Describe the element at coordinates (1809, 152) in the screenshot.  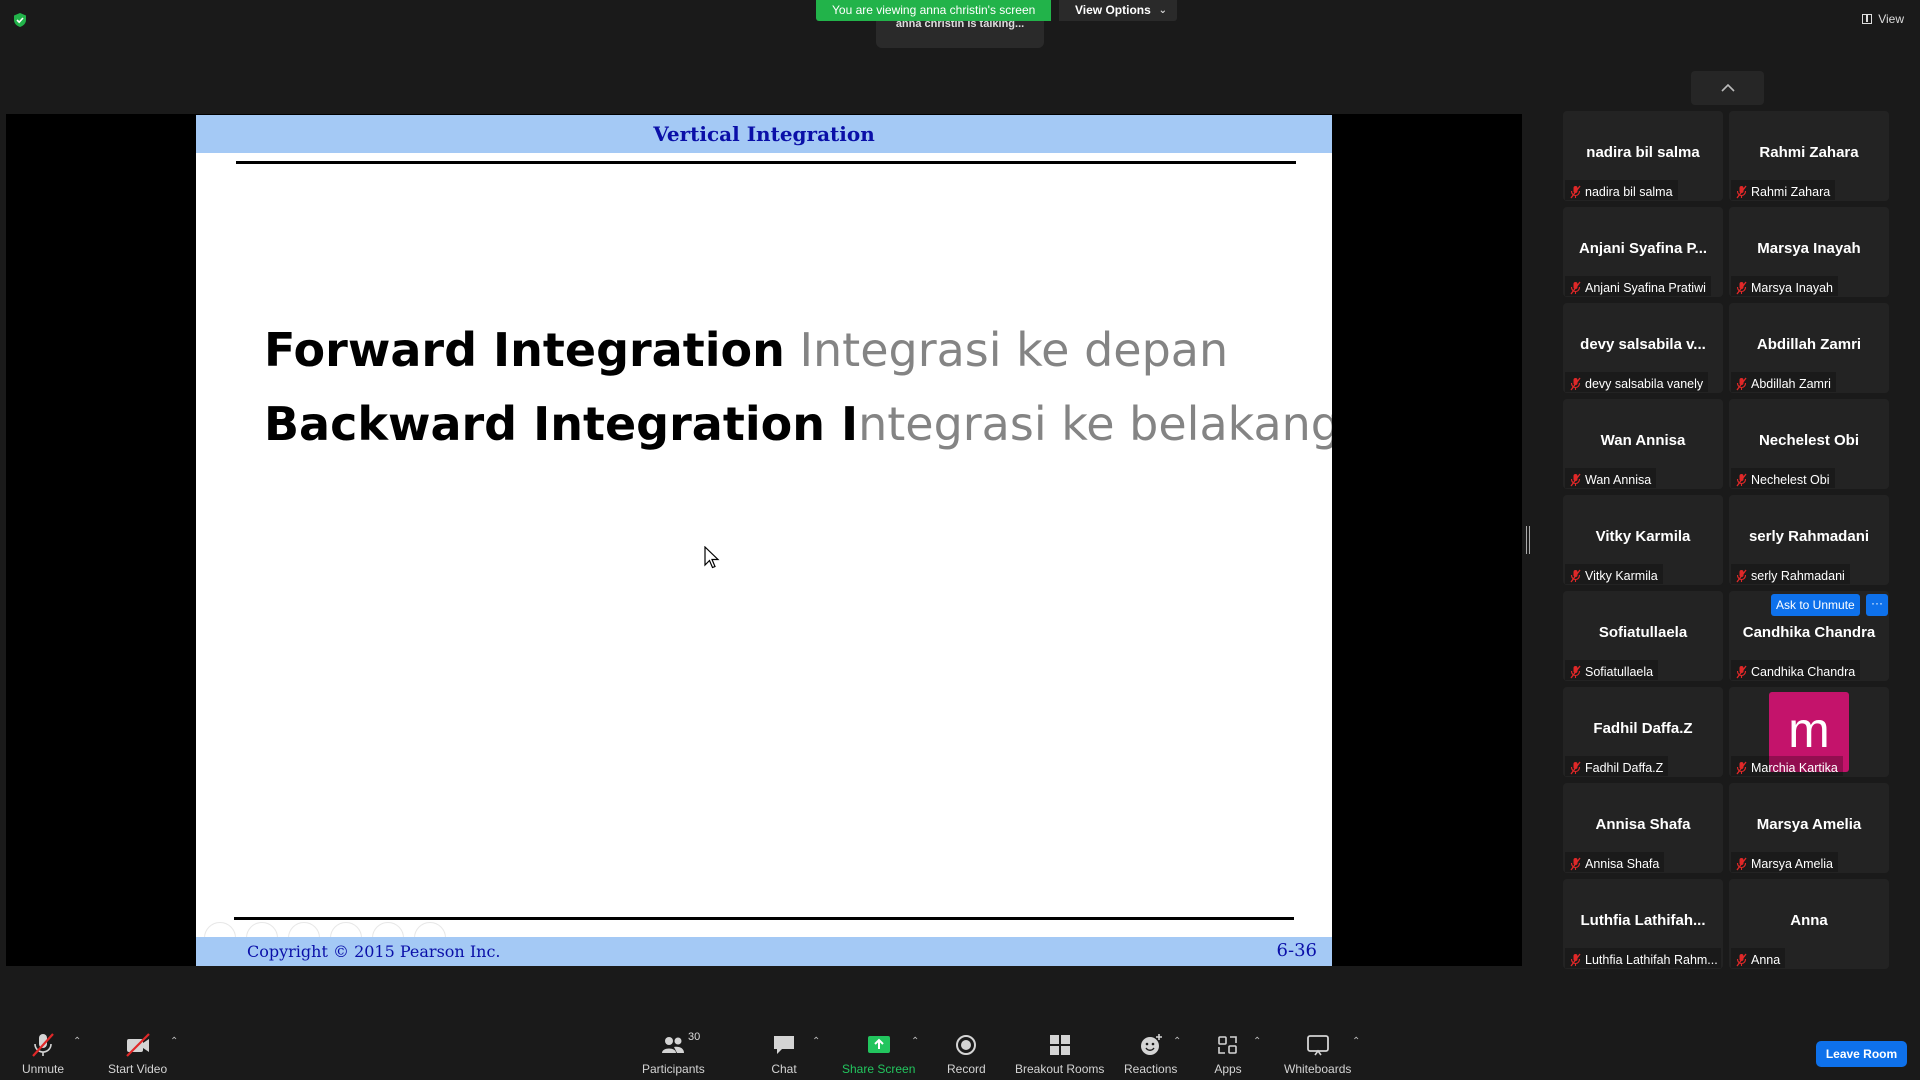
I see `participant-display-name: Rahmi Zahara` at that location.